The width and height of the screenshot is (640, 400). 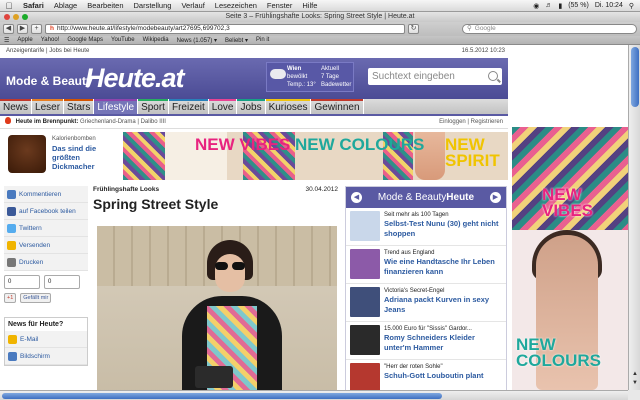 What do you see at coordinates (309, 5) in the screenshot?
I see `menu-item: Hilfe` at bounding box center [309, 5].